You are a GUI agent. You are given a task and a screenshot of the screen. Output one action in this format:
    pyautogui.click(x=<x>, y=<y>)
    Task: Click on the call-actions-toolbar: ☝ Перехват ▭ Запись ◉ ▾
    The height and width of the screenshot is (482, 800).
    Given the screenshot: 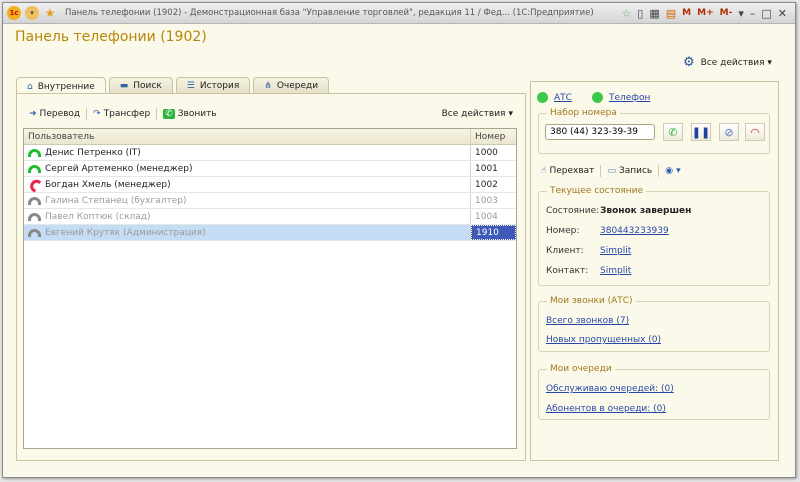 What is the action you would take?
    pyautogui.click(x=611, y=171)
    